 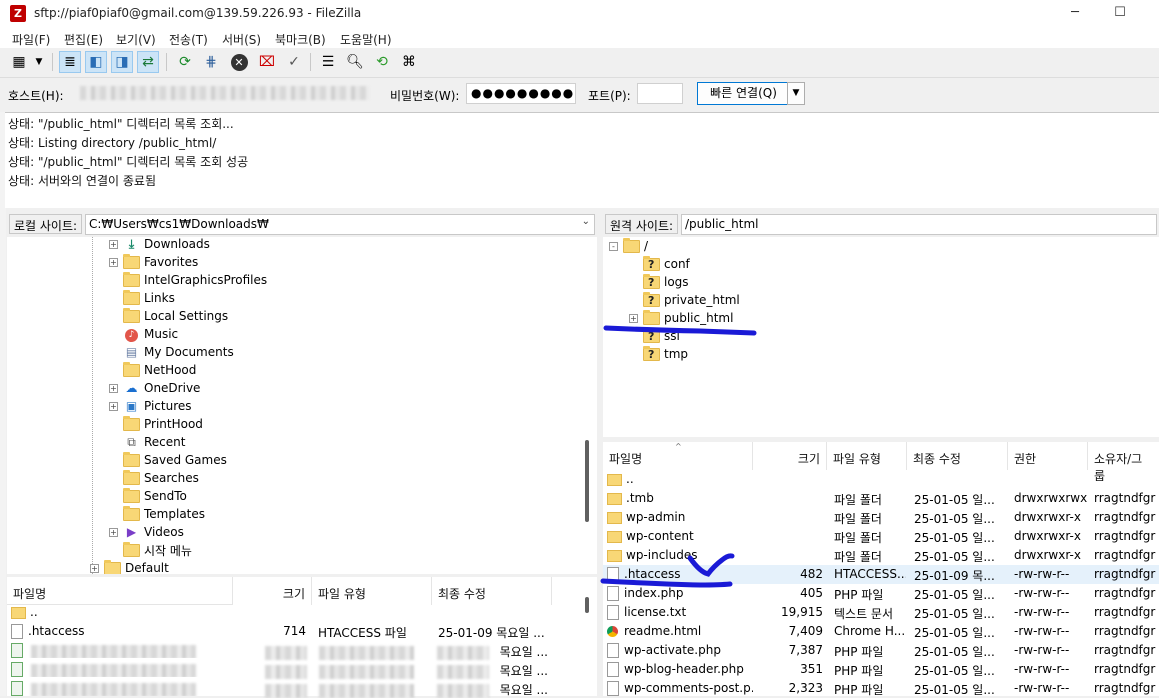 What do you see at coordinates (188, 280) in the screenshot?
I see `local-tree-item: IntelGraphicsProfiles` at bounding box center [188, 280].